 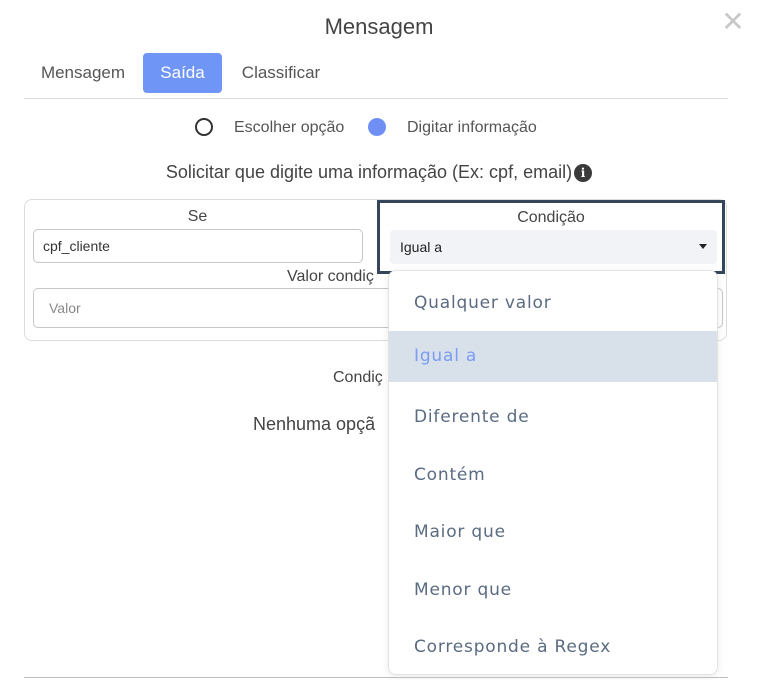 What do you see at coordinates (551, 217) in the screenshot?
I see `condicao-label: Condição` at bounding box center [551, 217].